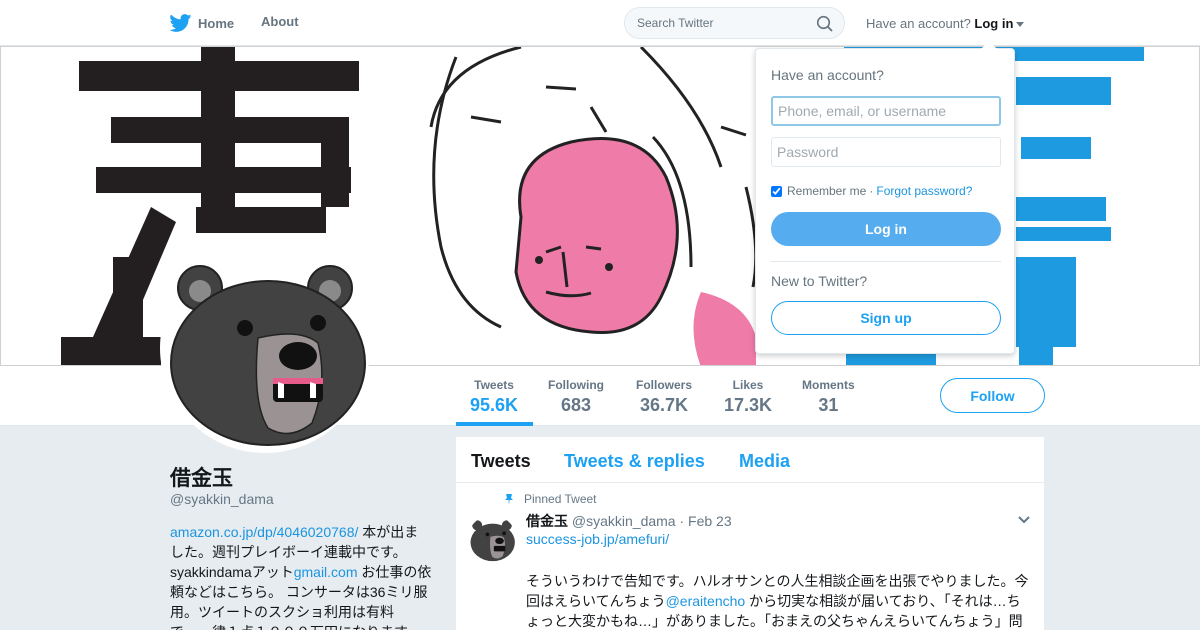 This screenshot has height=630, width=1200. Describe the element at coordinates (924, 191) in the screenshot. I see `forgot-password-link: Forgot password?` at that location.